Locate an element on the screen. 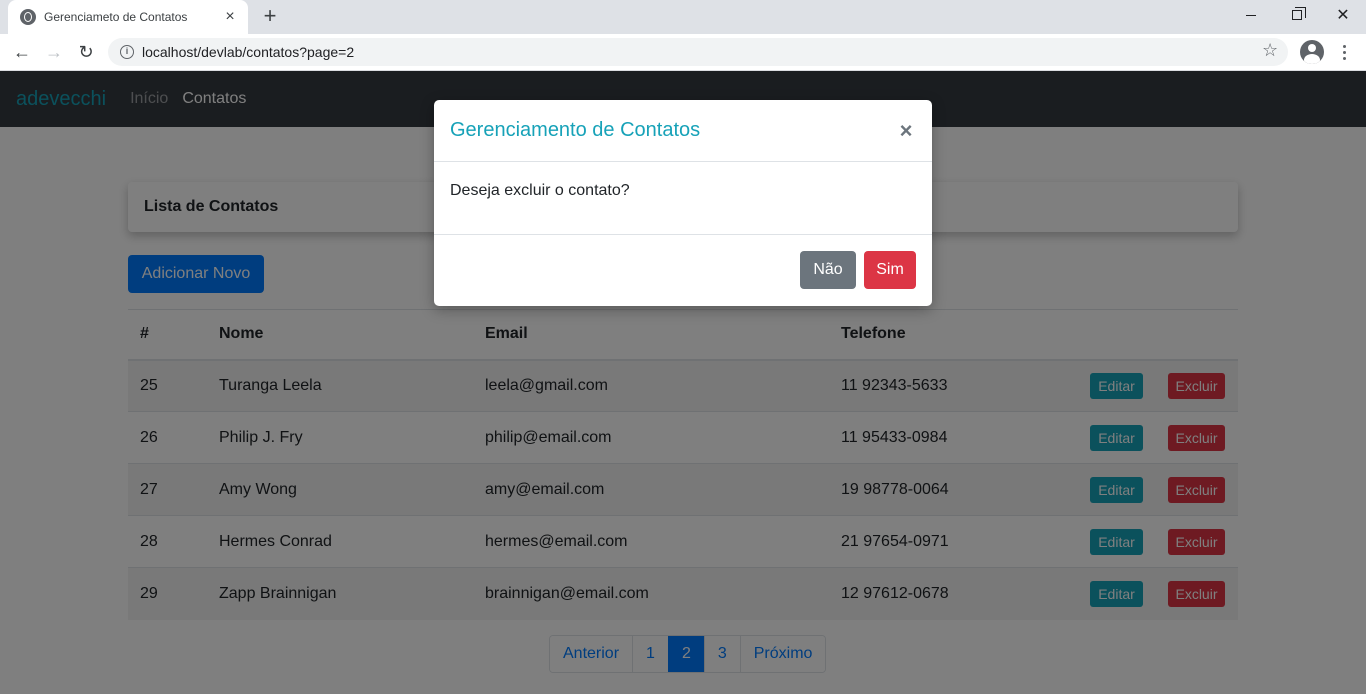 The height and width of the screenshot is (694, 1366). reload-icon: ↻ is located at coordinates (86, 51).